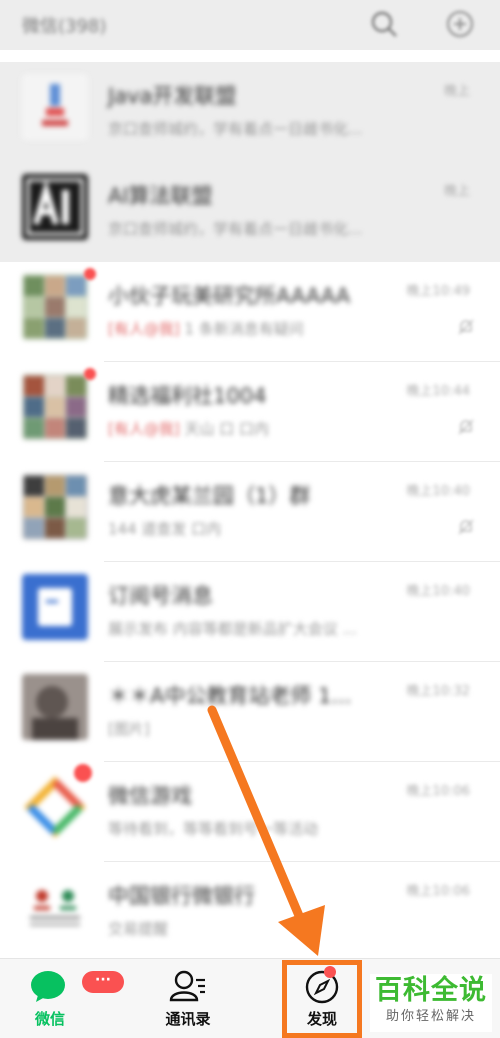 This screenshot has height=1038, width=500. What do you see at coordinates (244, 329) in the screenshot?
I see `preview-text: 1 条新消息有疑问` at bounding box center [244, 329].